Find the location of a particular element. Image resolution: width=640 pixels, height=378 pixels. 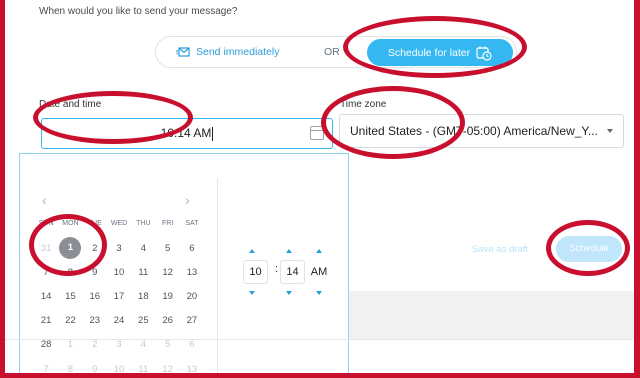

calendar-day: 22 is located at coordinates (70, 320).